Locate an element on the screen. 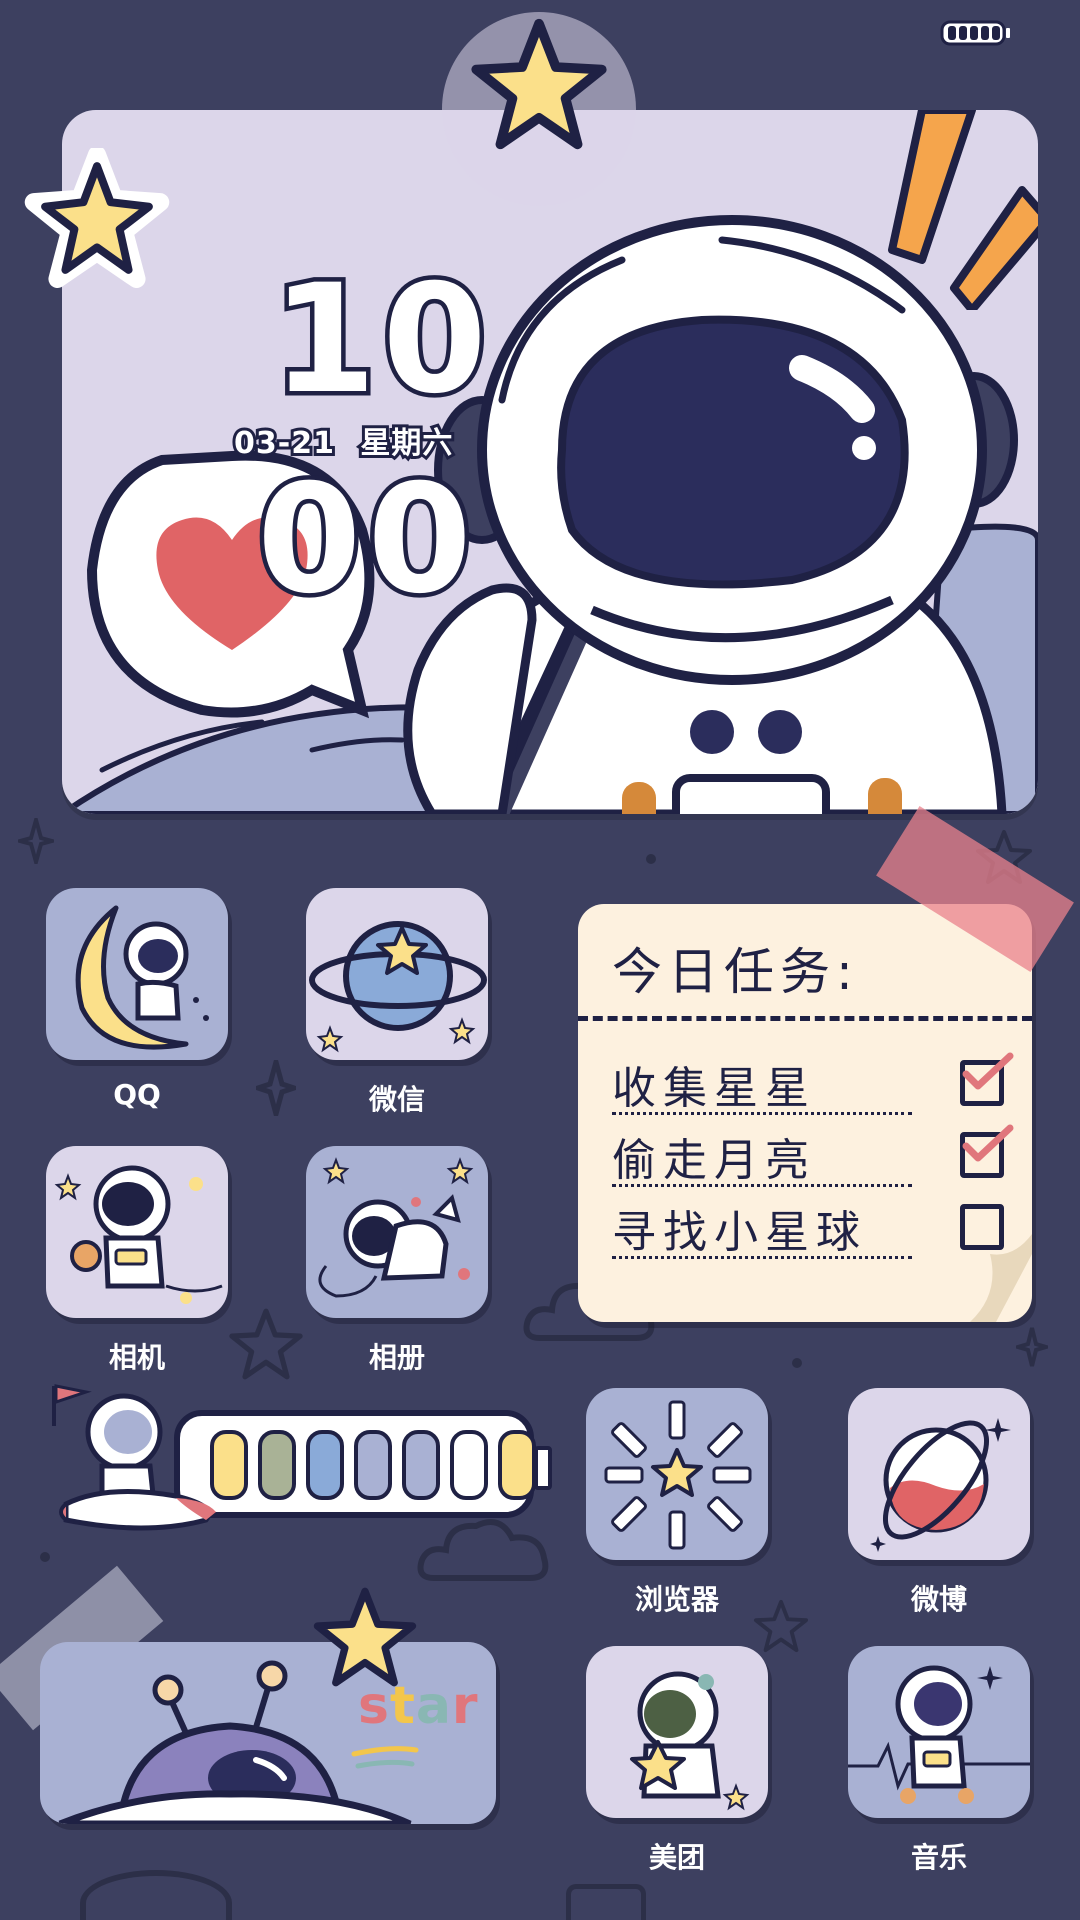  todo-item-text: 偷走月亮 is located at coordinates (714, 1160).